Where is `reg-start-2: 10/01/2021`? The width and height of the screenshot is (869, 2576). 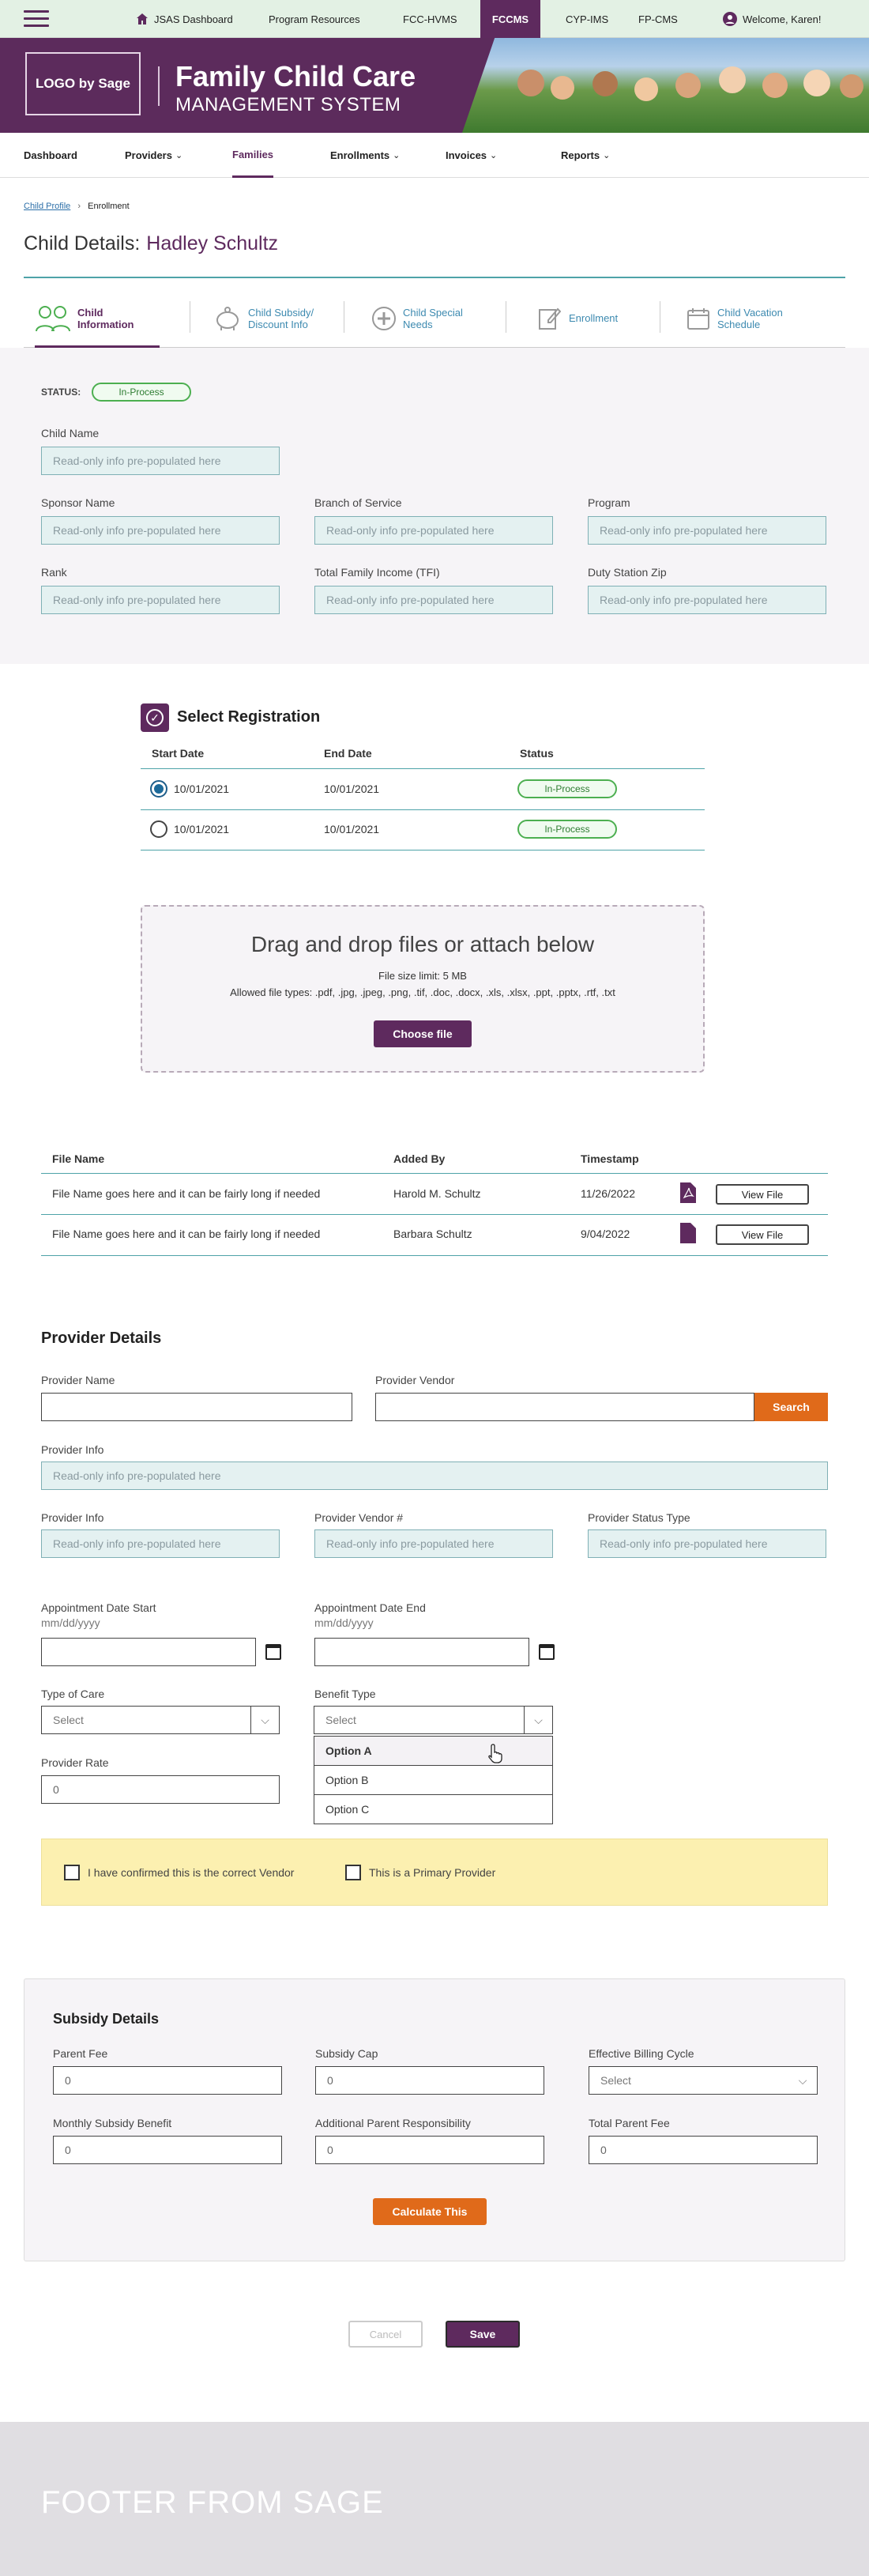 reg-start-2: 10/01/2021 is located at coordinates (202, 829).